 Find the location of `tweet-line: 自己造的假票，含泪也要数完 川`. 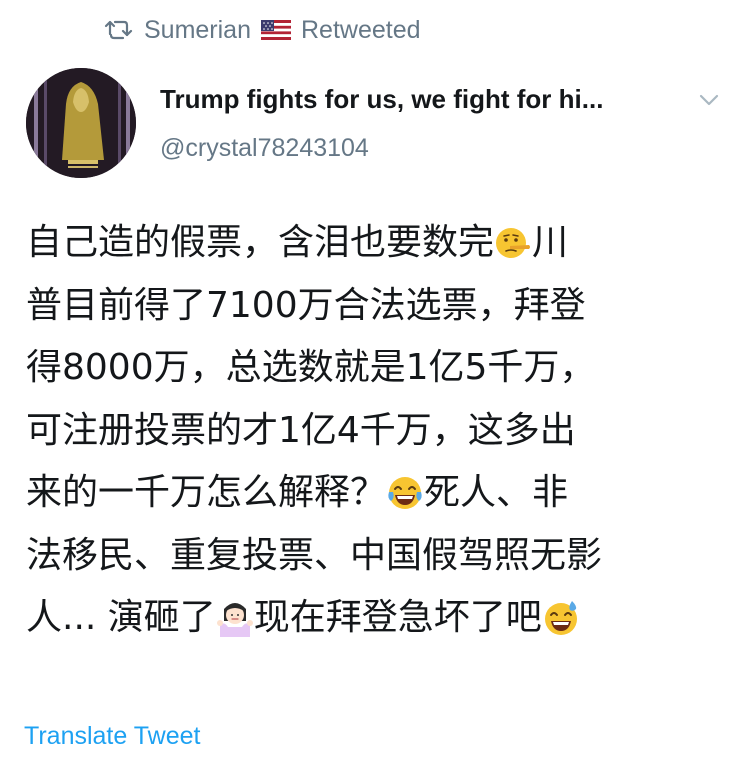

tweet-line: 自己造的假票，含泪也要数完 川 is located at coordinates (379, 243).